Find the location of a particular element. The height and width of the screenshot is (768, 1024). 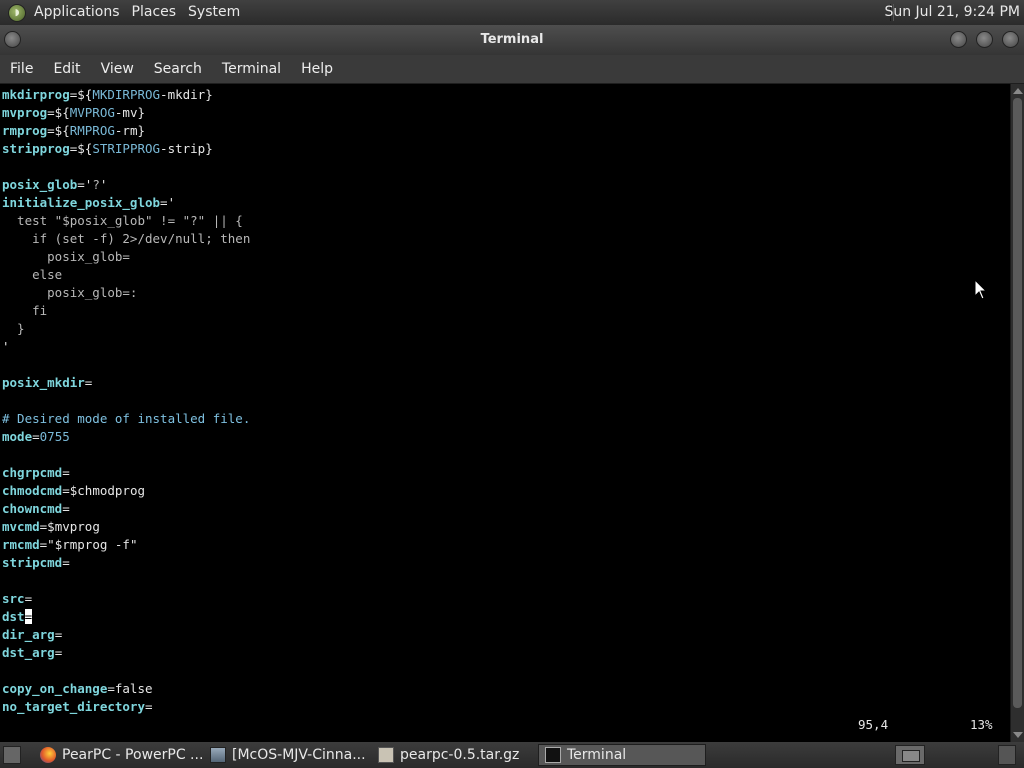

code-token: -rm} is located at coordinates (129, 130).